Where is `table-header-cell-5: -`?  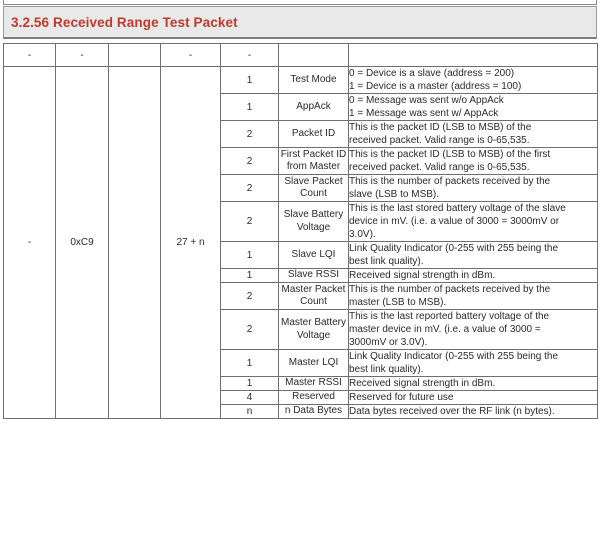 table-header-cell-5: - is located at coordinates (249, 55).